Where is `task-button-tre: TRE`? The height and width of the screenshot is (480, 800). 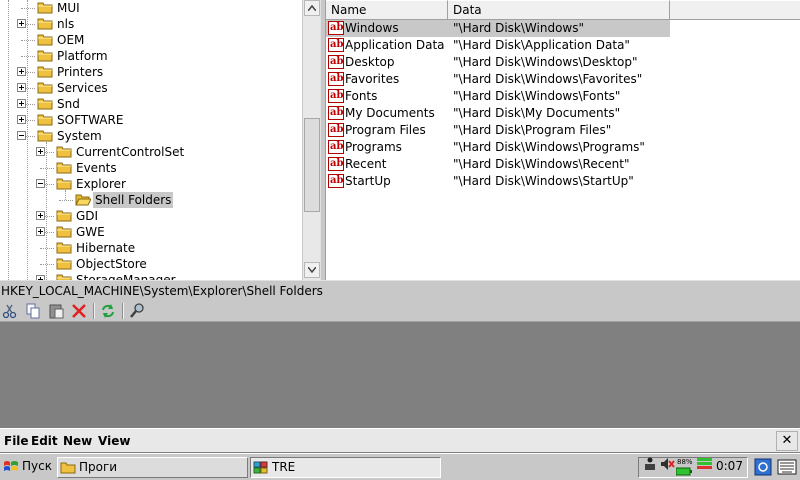 task-button-tre: TRE is located at coordinates (345, 467).